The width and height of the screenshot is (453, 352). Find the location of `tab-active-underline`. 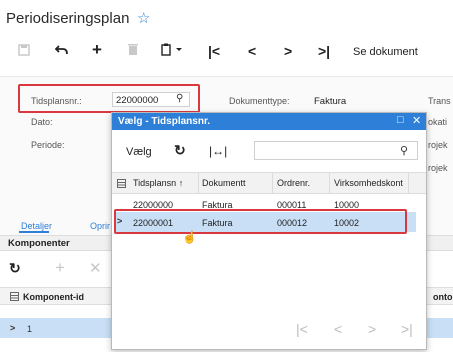

tab-active-underline is located at coordinates (34, 232).